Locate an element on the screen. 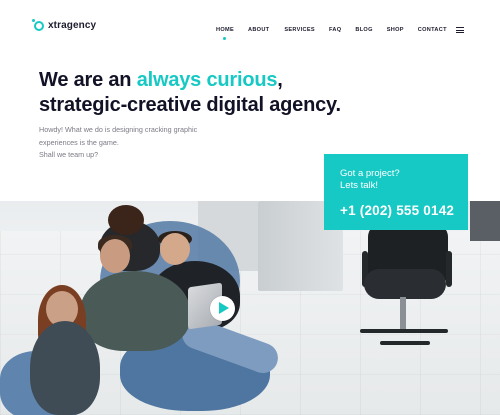 This screenshot has width=500, height=415. play-icon is located at coordinates (224, 308).